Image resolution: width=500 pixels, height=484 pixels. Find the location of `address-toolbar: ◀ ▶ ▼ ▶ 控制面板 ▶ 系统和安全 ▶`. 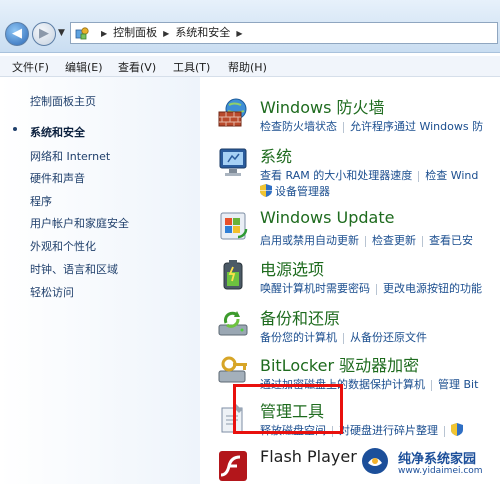

address-toolbar: ◀ ▶ ▼ ▶ 控制面板 ▶ 系统和安全 ▶ is located at coordinates (250, 26).